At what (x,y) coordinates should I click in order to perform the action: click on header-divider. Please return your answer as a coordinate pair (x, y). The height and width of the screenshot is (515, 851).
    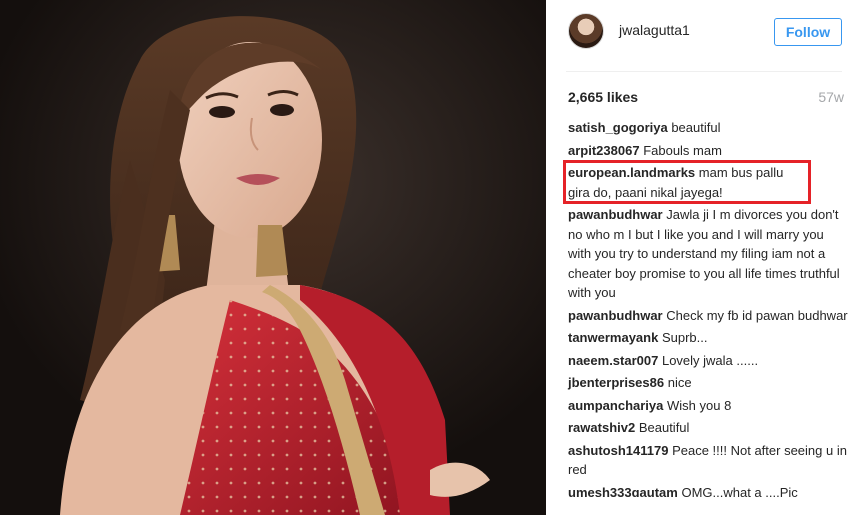
    Looking at the image, I should click on (704, 71).